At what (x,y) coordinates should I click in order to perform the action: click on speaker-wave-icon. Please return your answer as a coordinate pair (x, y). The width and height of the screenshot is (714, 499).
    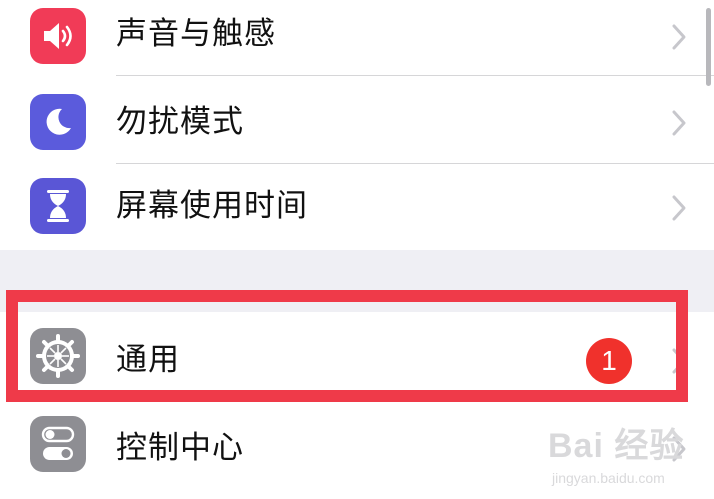
    Looking at the image, I should click on (58, 36).